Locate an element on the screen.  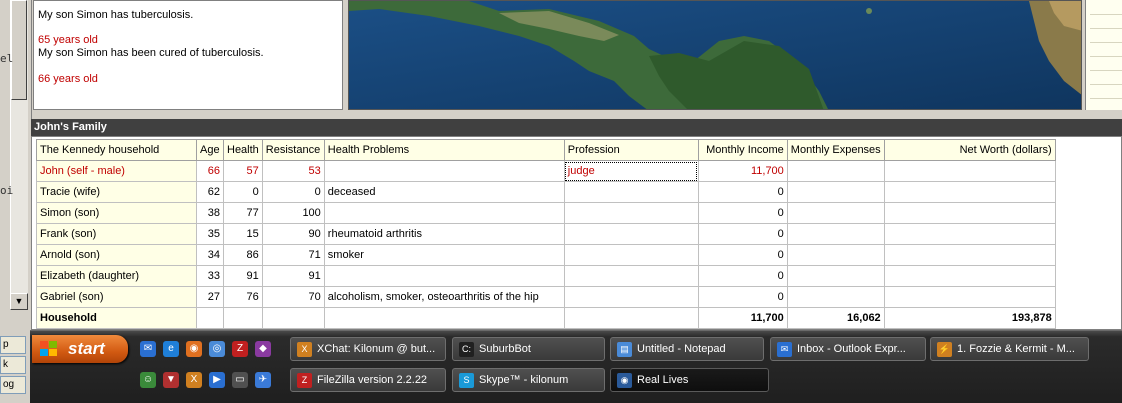
cell-income: 11,700 is located at coordinates (742, 171).